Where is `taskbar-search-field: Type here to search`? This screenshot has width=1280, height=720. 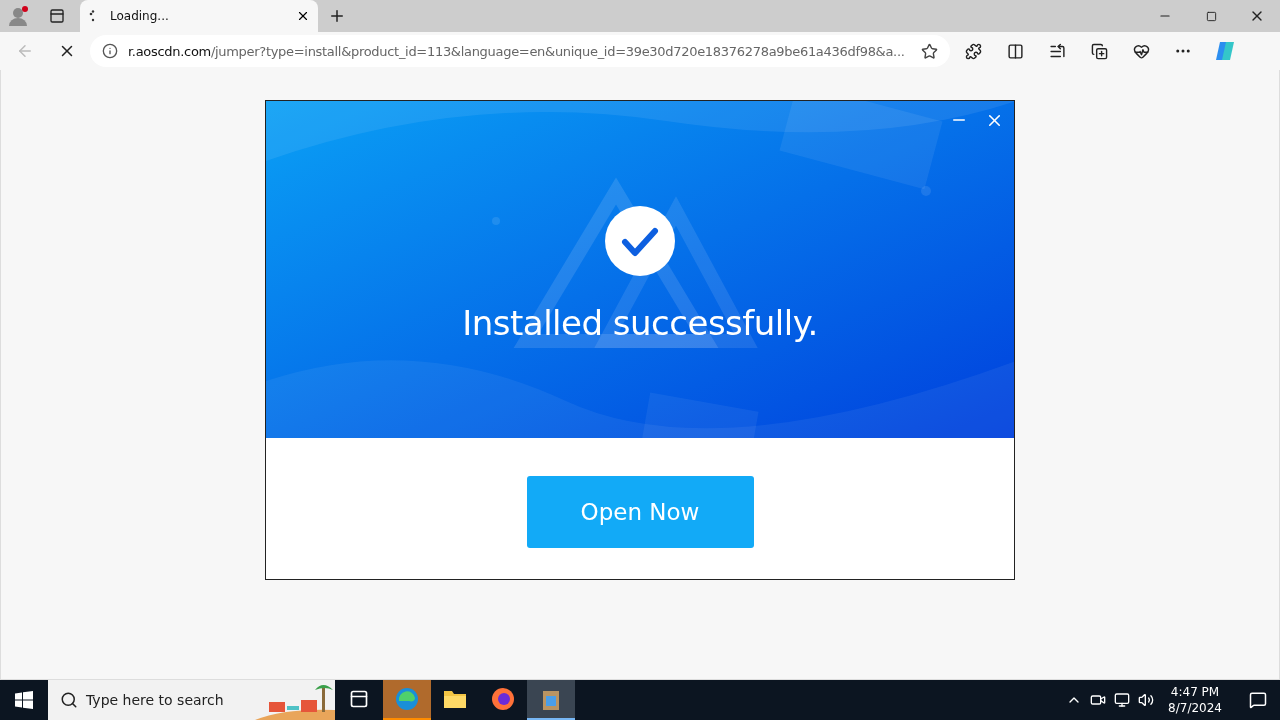 taskbar-search-field: Type here to search is located at coordinates (191, 700).